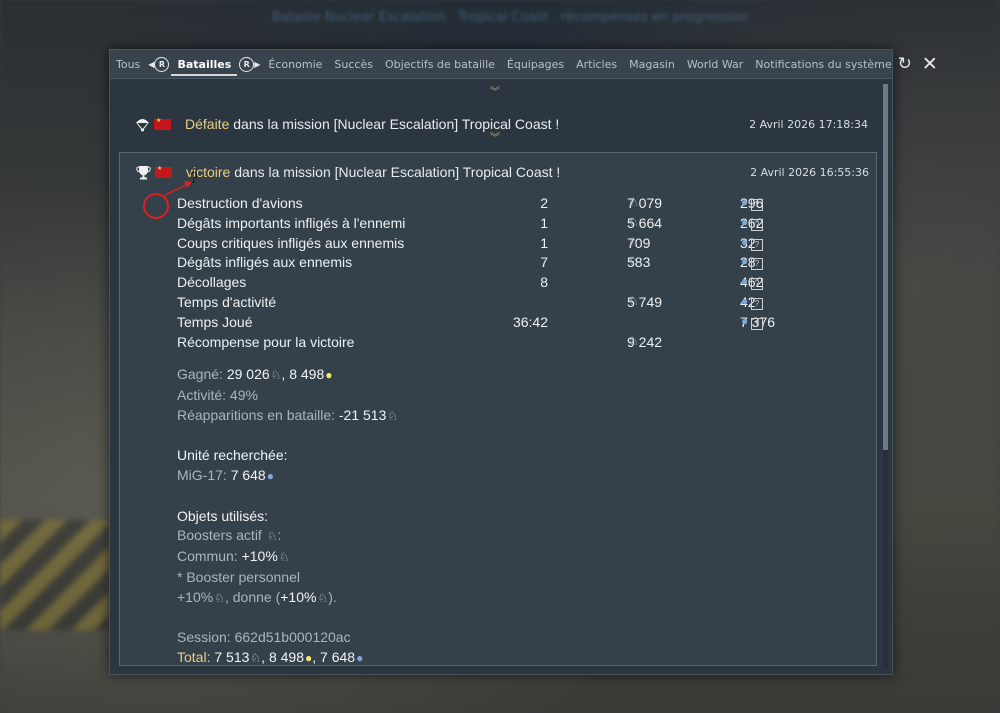  Describe the element at coordinates (495, 93) in the screenshot. I see `expand-chevron-icon: ︾` at that location.